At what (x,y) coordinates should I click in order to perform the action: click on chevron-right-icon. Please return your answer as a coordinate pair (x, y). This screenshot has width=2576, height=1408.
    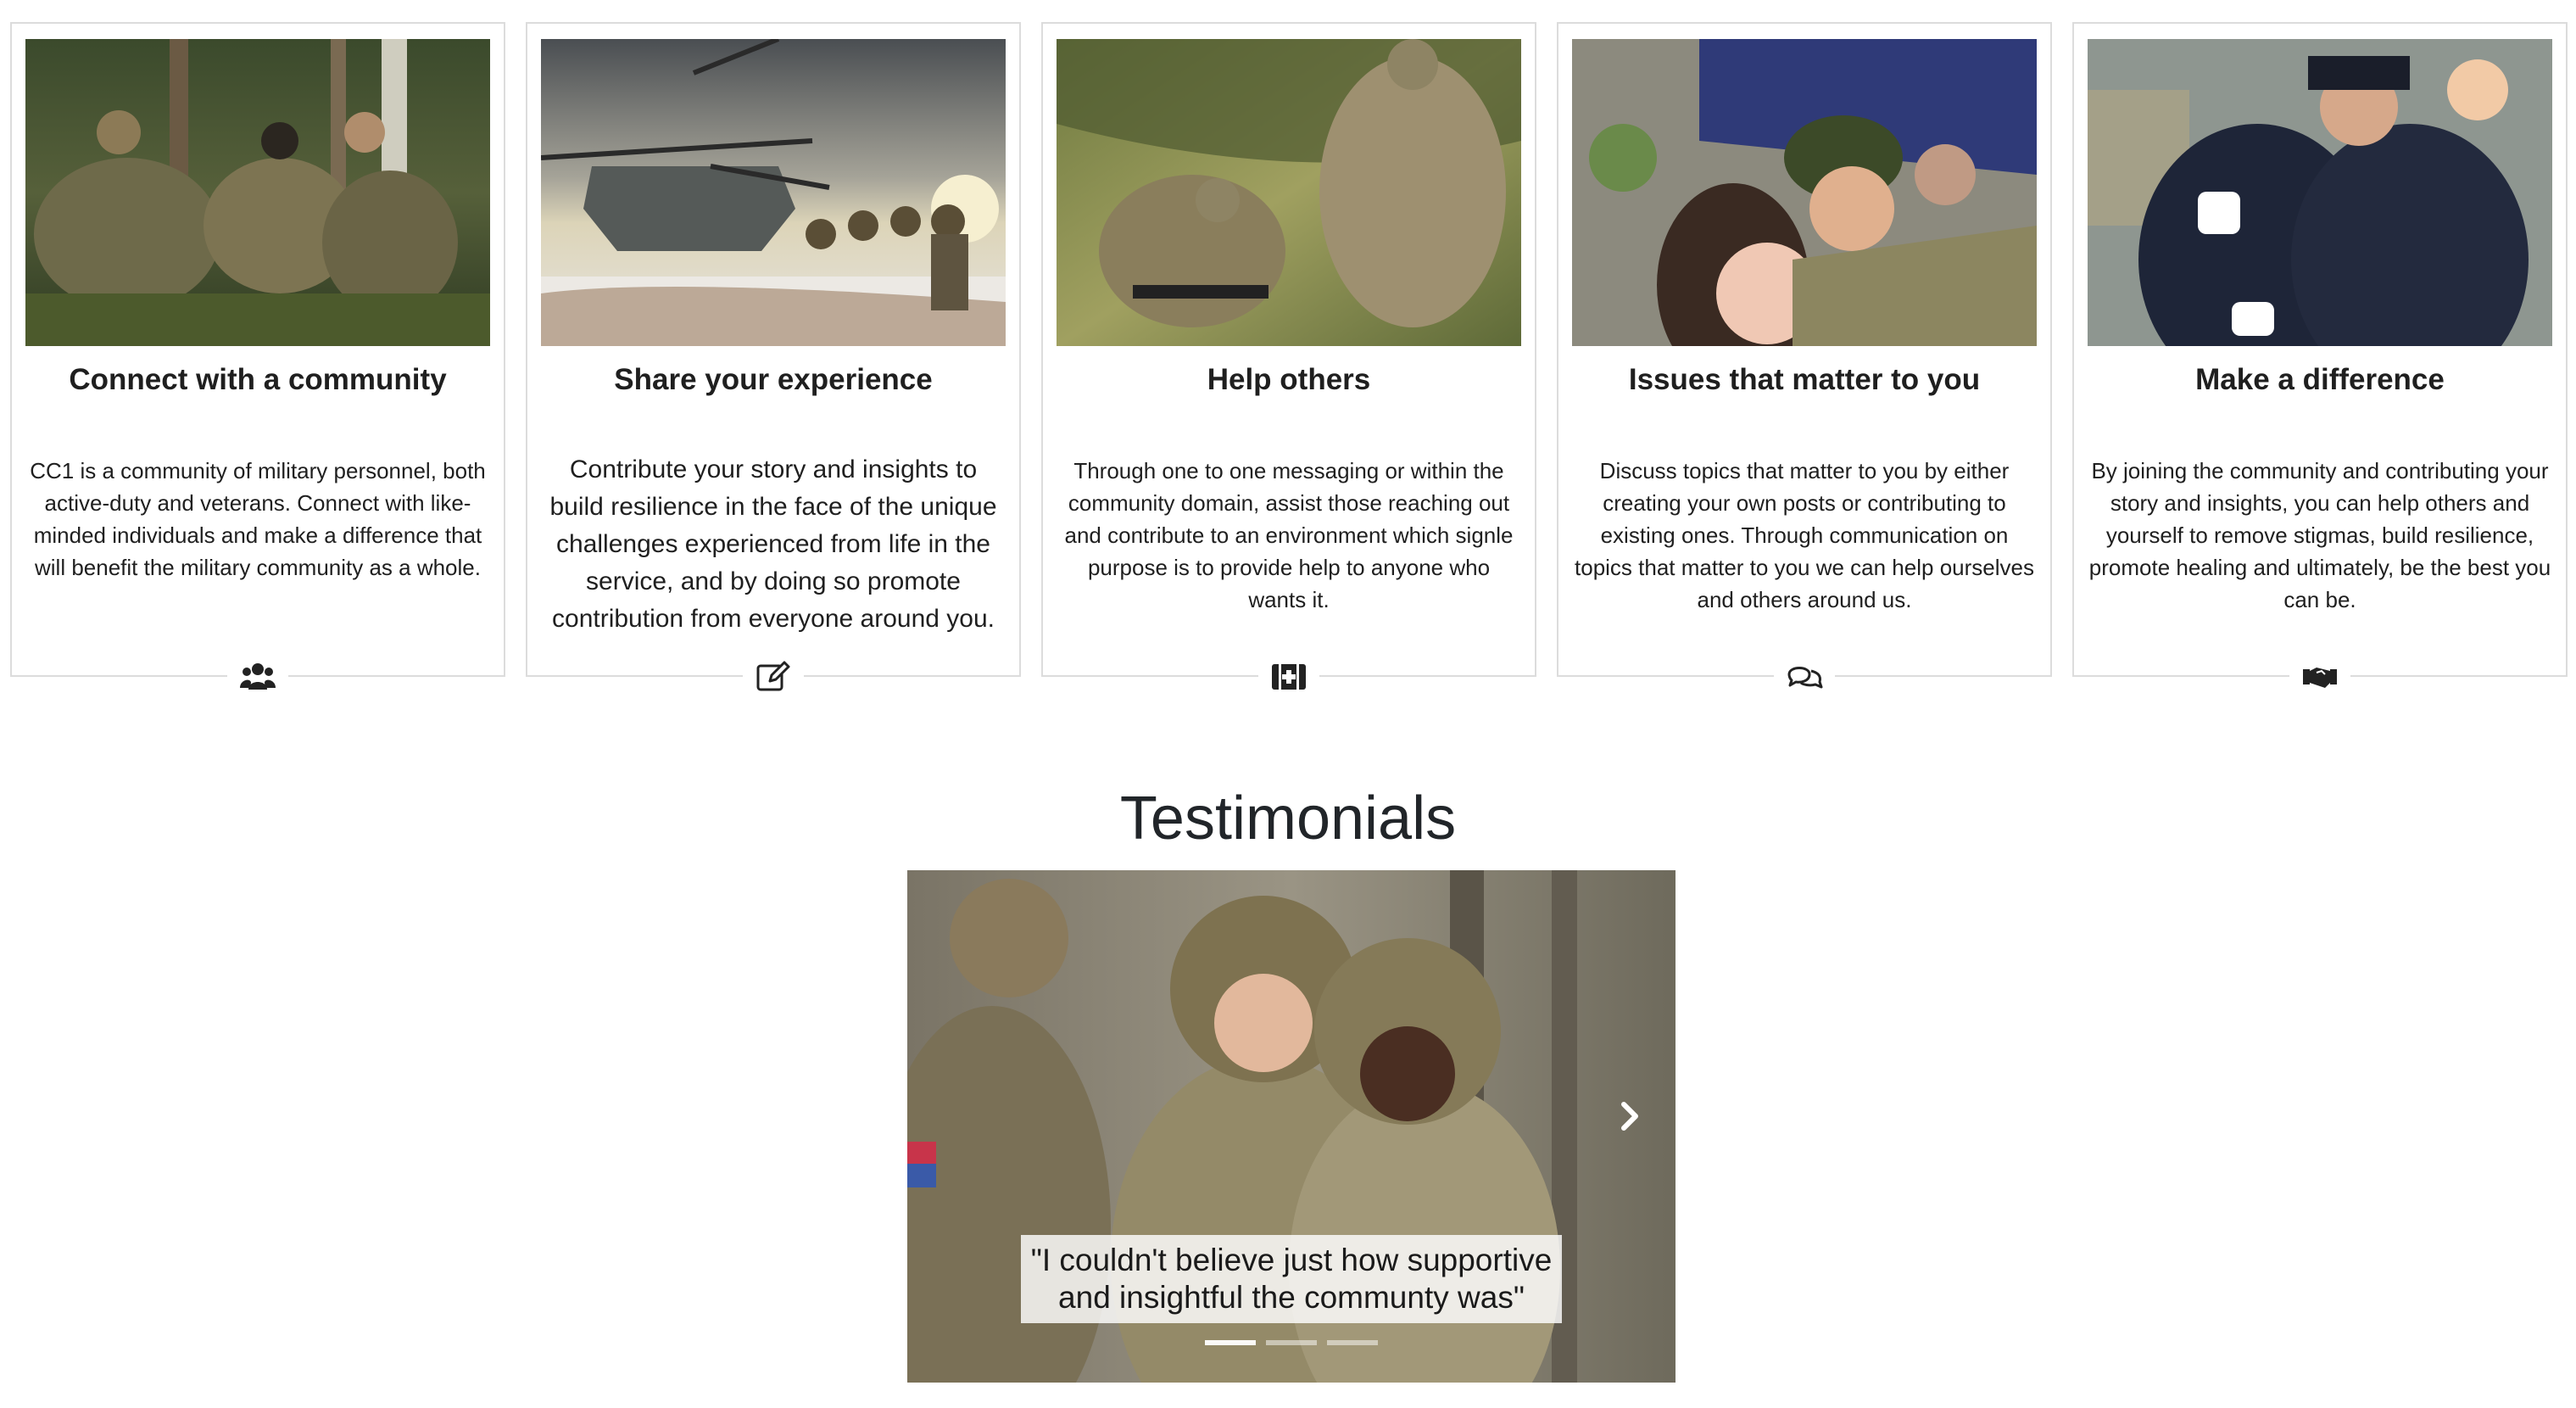
    Looking at the image, I should click on (1629, 1116).